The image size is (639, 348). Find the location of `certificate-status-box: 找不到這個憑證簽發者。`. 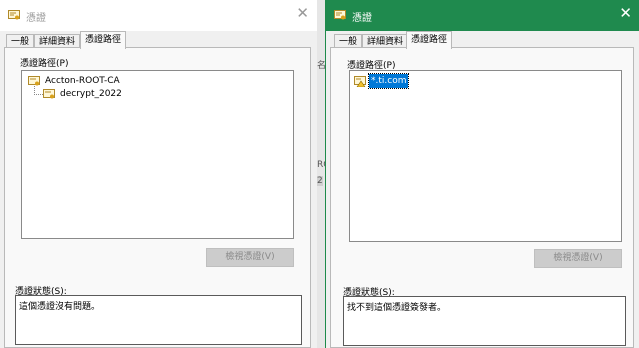

certificate-status-box: 找不到這個憑證簽發者。 is located at coordinates (484, 321).